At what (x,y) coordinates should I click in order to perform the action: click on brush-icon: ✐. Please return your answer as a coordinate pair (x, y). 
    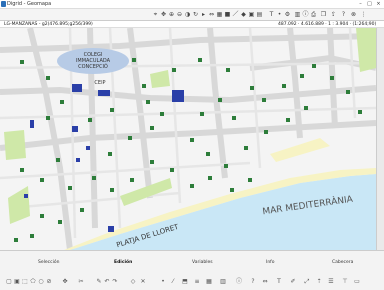
    Looking at the image, I should click on (293, 282).